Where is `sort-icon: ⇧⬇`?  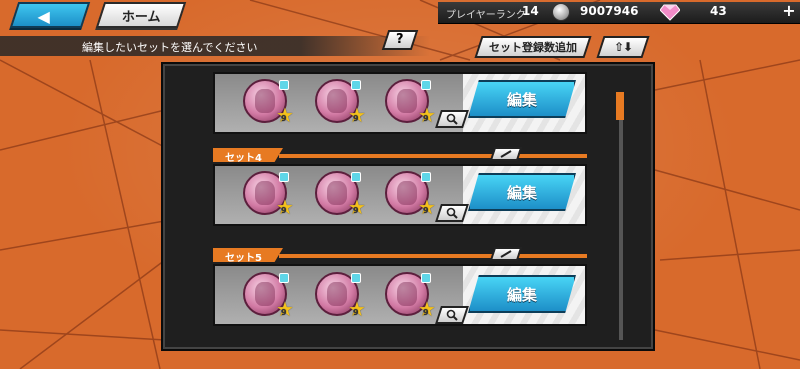 sort-icon: ⇧⬇ is located at coordinates (623, 47).